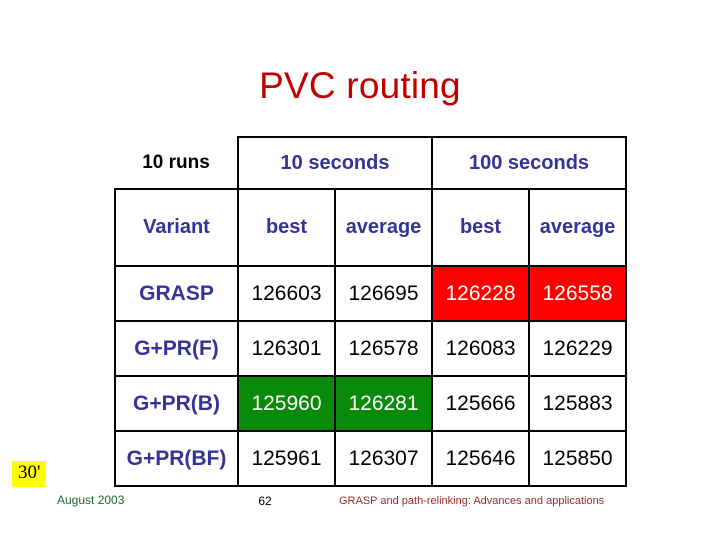 This screenshot has width=720, height=540. I want to click on cell-grasp-best-100s: 126228, so click(481, 293).